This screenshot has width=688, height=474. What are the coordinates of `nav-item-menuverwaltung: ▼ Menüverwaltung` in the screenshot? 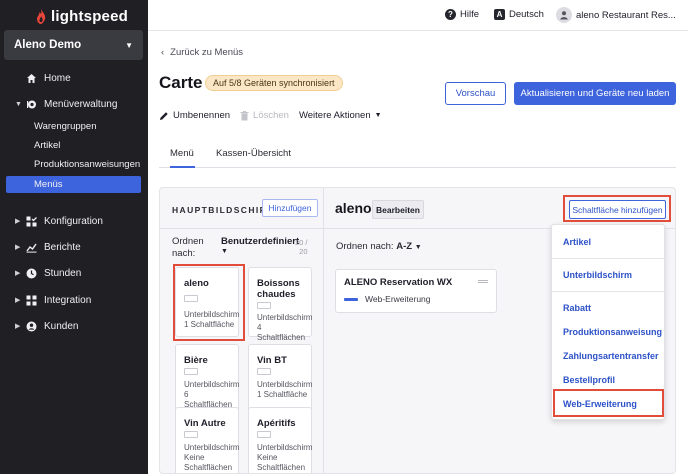 It's located at (74, 104).